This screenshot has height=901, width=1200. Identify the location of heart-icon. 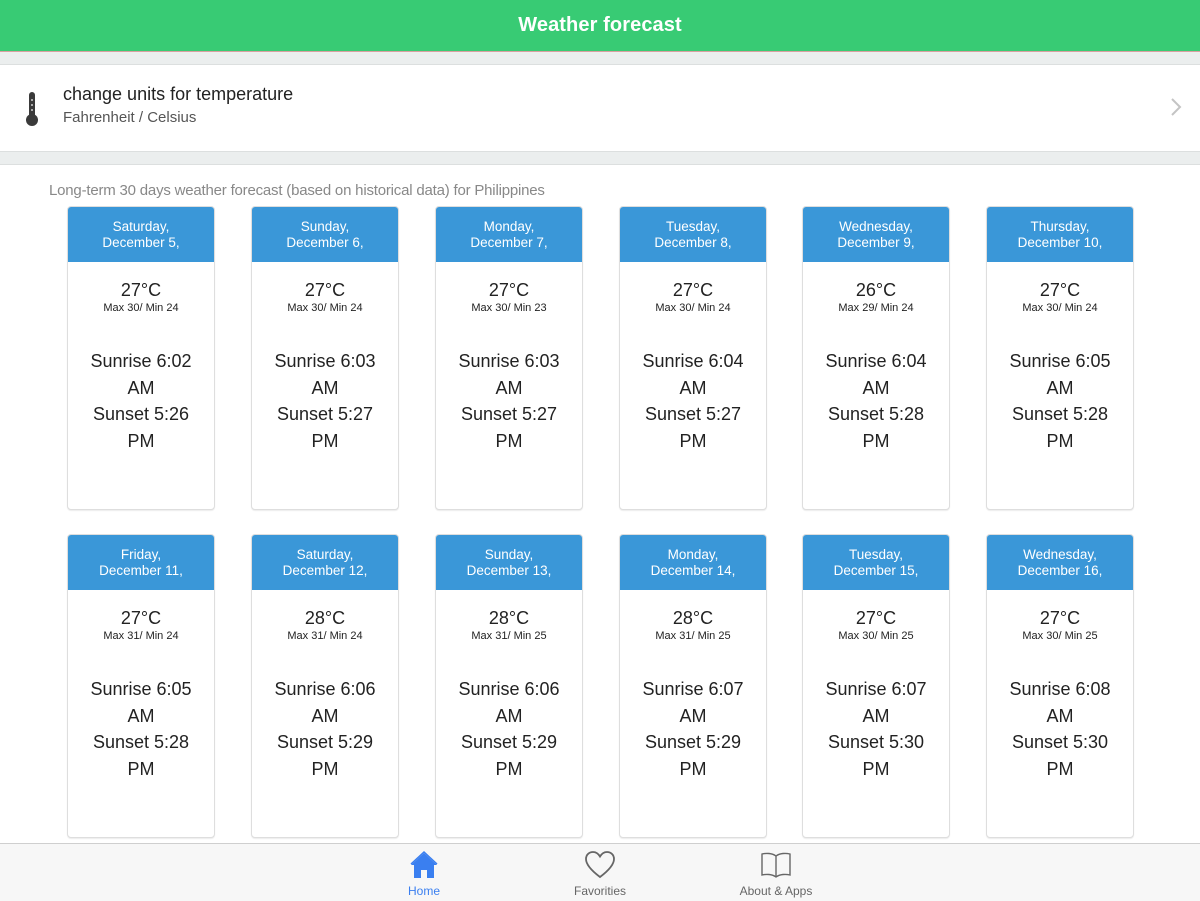
(600, 865).